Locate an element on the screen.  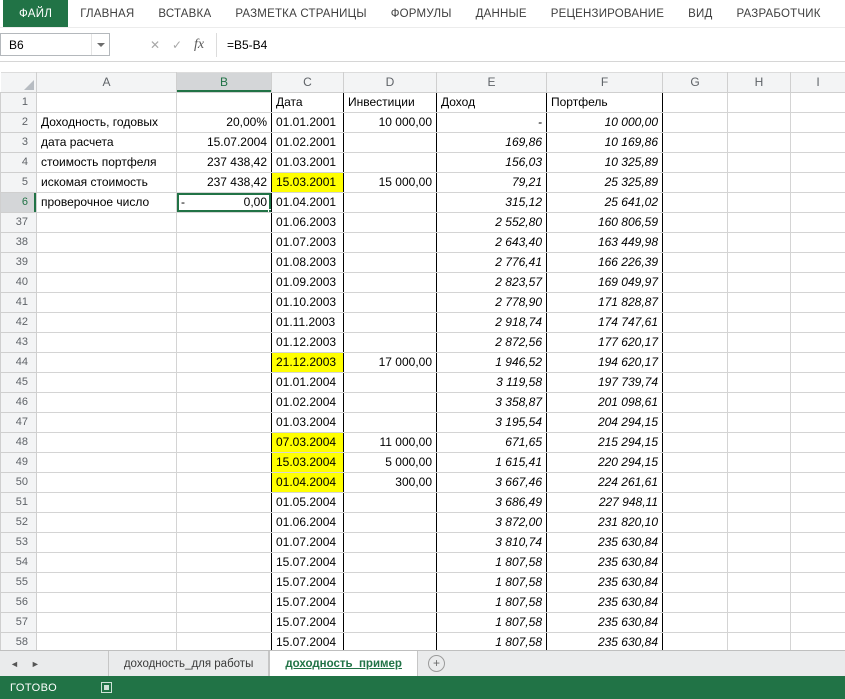
file-tab: ФАЙЛ is located at coordinates (36, 13).